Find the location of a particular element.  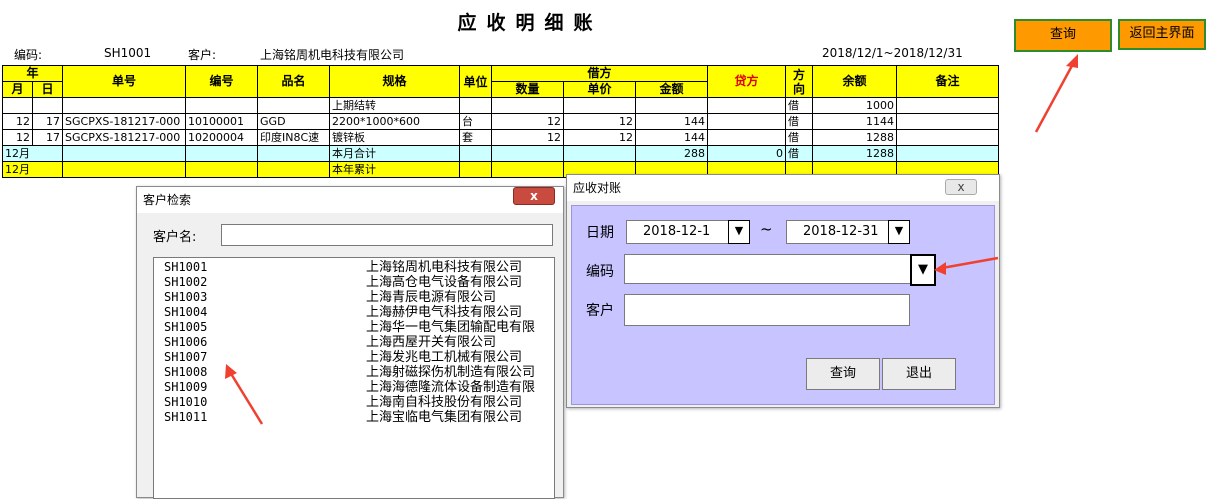

arrow-to-code-dropdown is located at coordinates (966, 265).